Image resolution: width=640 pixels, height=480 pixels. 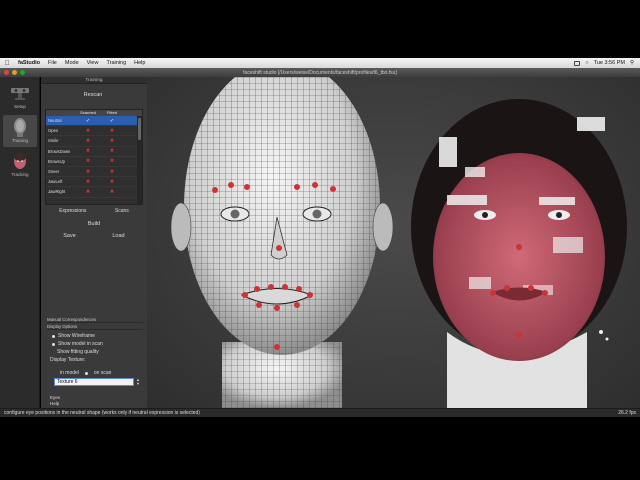 I want to click on menu-mode: Mode, so click(x=72, y=63).